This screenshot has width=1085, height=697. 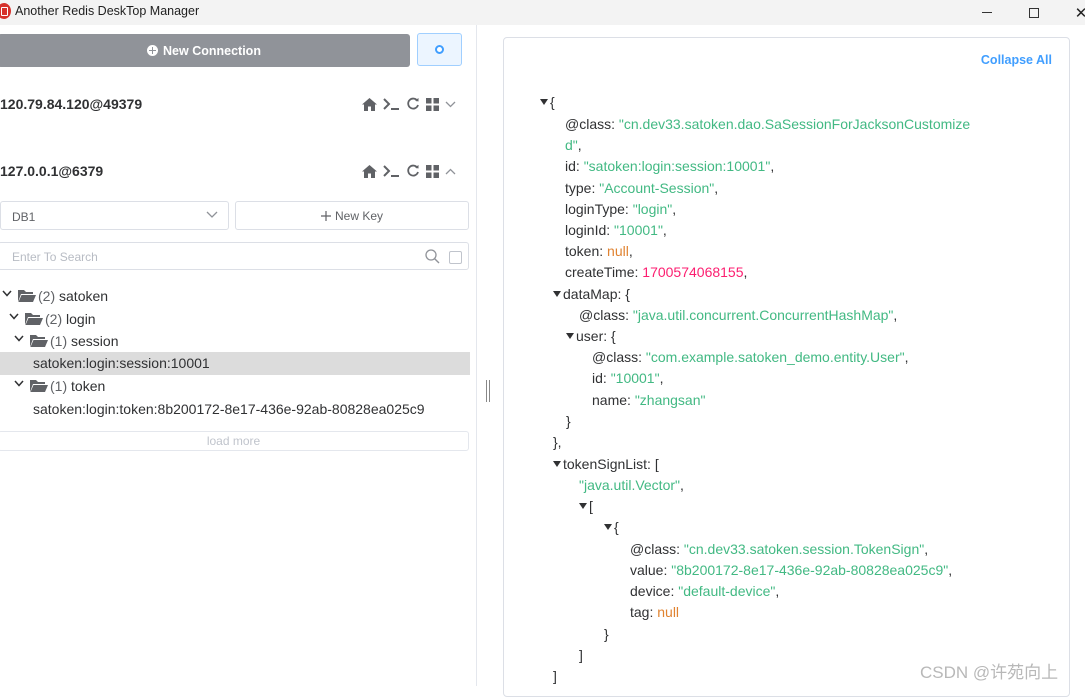 I want to click on plus-icon, so click(x=325, y=215).